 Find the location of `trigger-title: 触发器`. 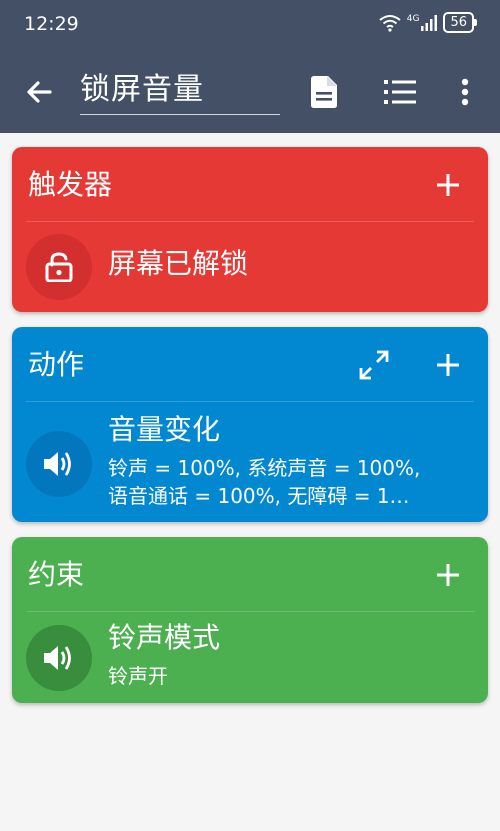

trigger-title: 触发器 is located at coordinates (70, 184).